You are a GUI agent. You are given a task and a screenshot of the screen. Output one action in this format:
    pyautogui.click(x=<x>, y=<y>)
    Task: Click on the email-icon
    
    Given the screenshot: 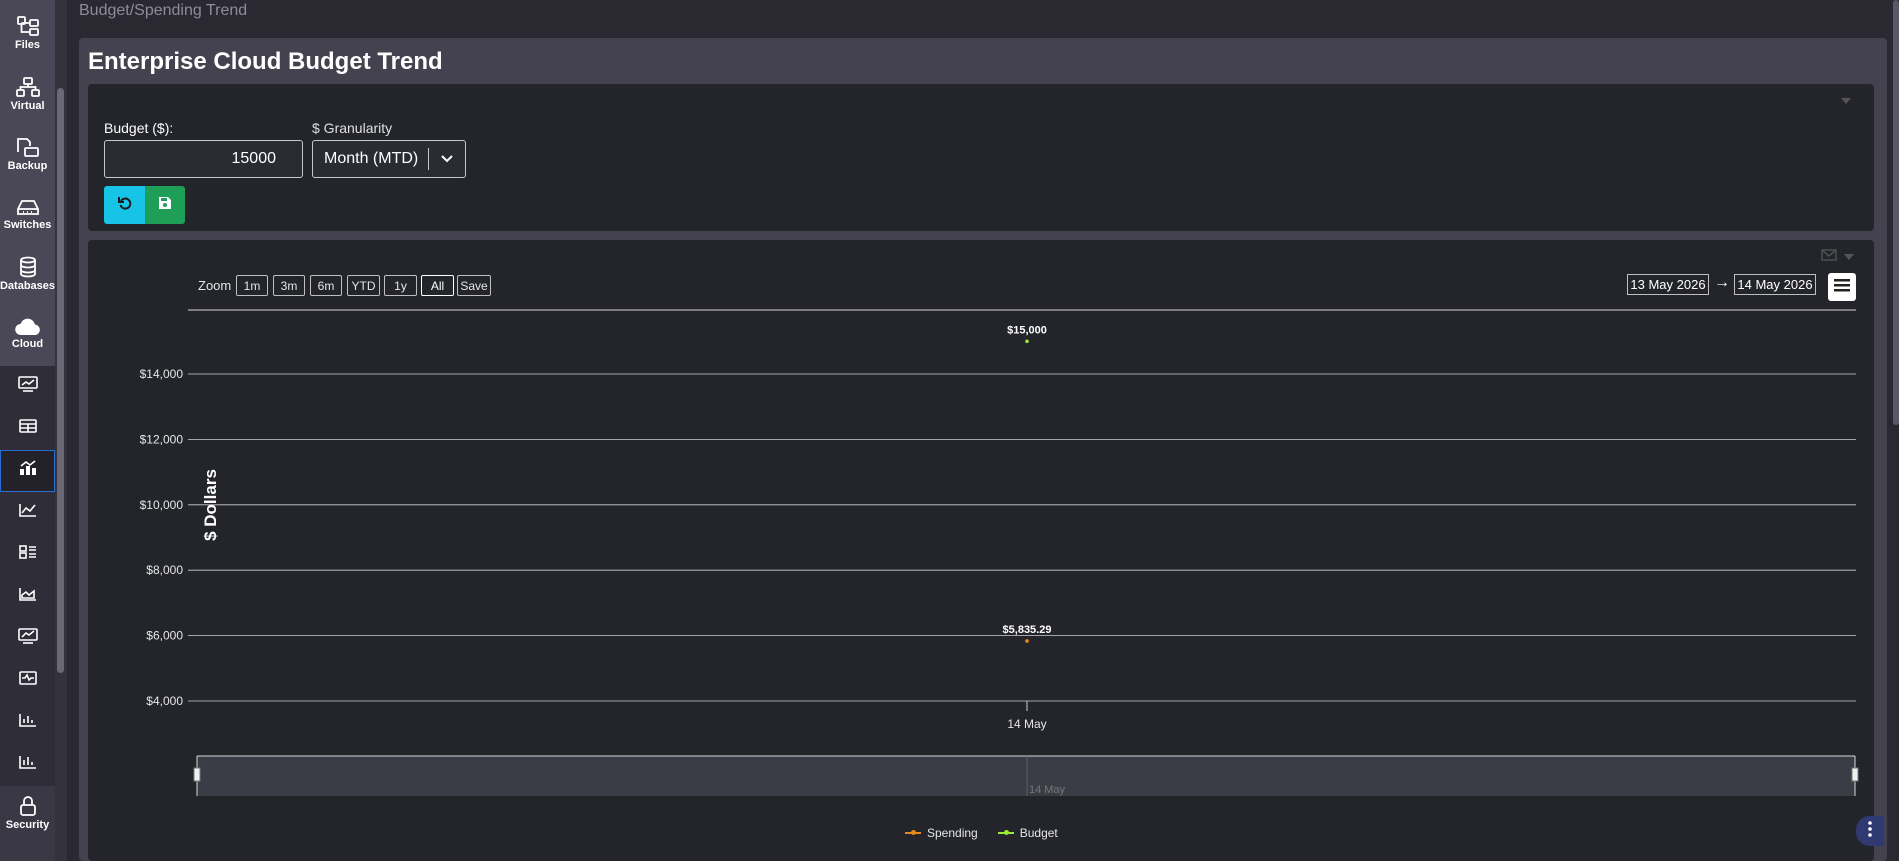 What is the action you would take?
    pyautogui.click(x=1829, y=257)
    